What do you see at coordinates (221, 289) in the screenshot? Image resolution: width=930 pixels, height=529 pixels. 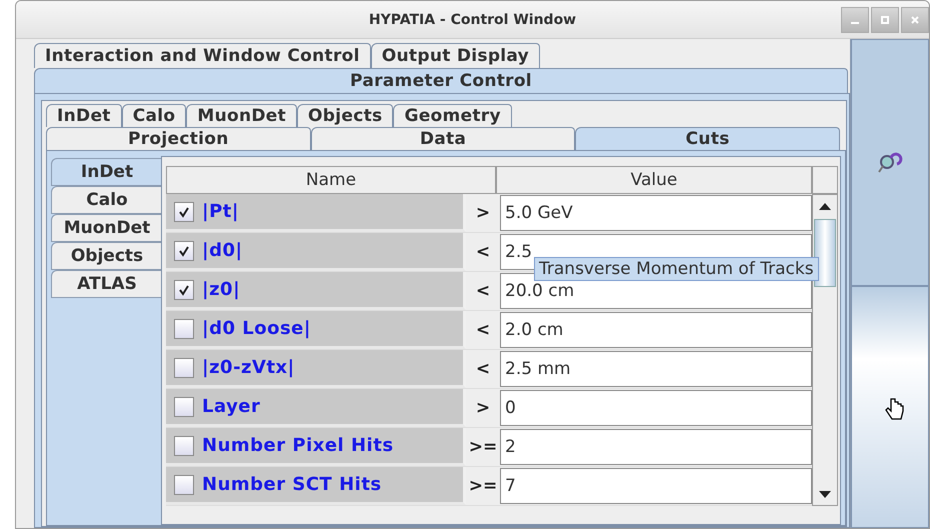 I see `cut-name: |z0|` at bounding box center [221, 289].